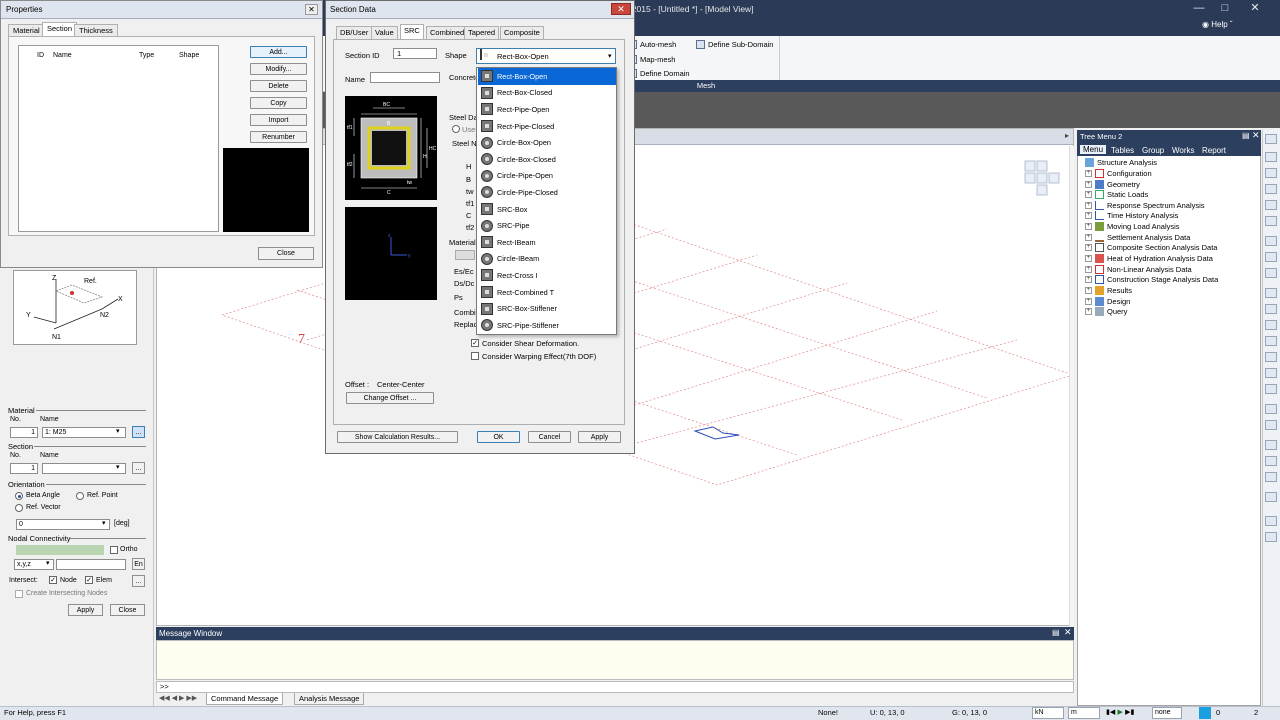 The height and width of the screenshot is (720, 1280). I want to click on renumber-button: Renumber, so click(278, 137).